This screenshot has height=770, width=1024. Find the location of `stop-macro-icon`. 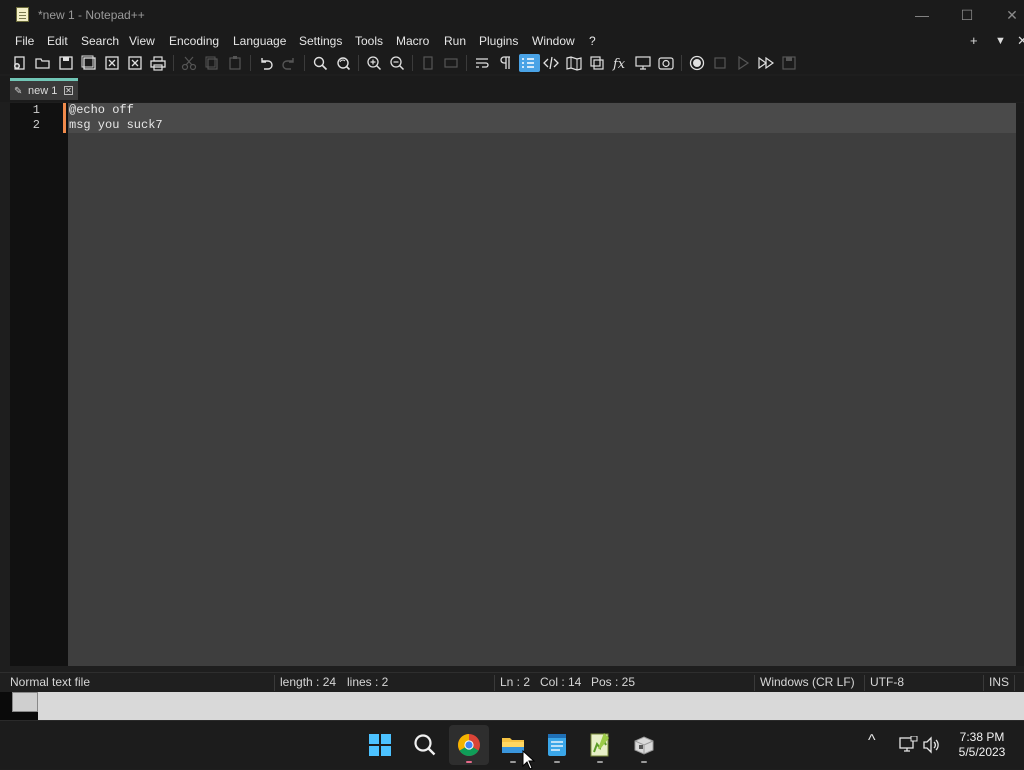

stop-macro-icon is located at coordinates (720, 63).